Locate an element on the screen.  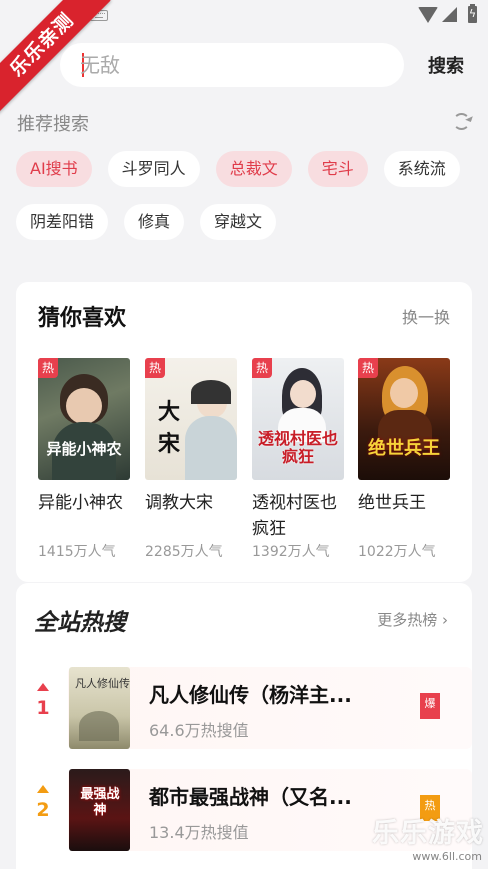
rank-cover-title: 凡人修仙传 is located at coordinates (102, 683).